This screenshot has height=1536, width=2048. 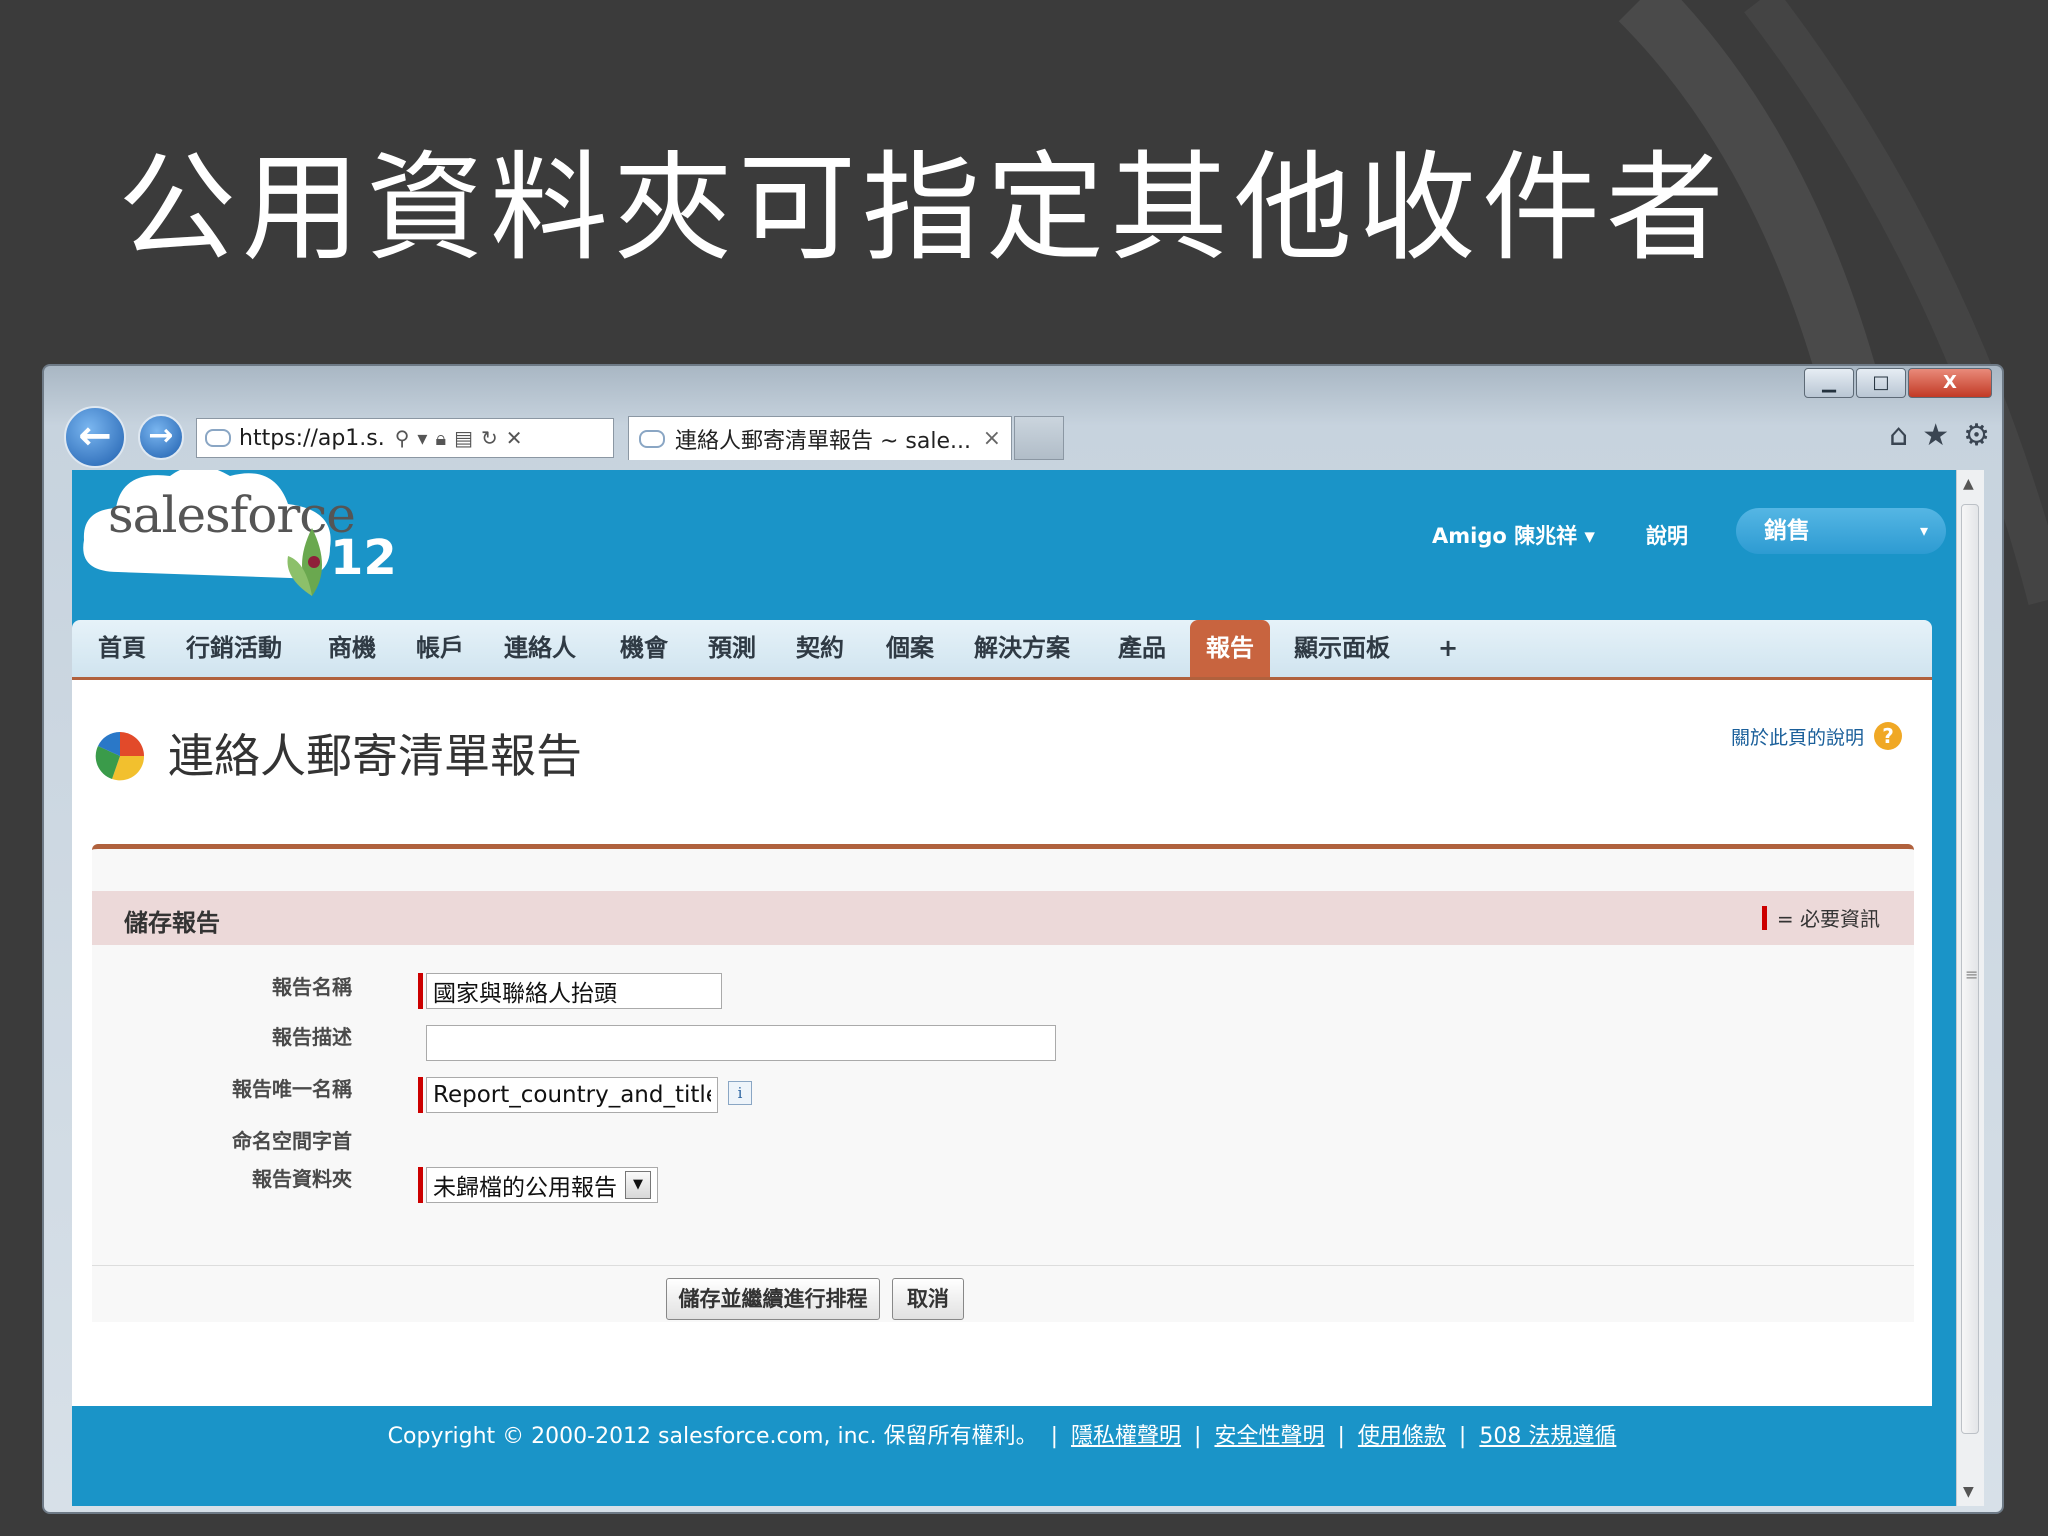 I want to click on chevron-down-icon: ▼, so click(x=638, y=1185).